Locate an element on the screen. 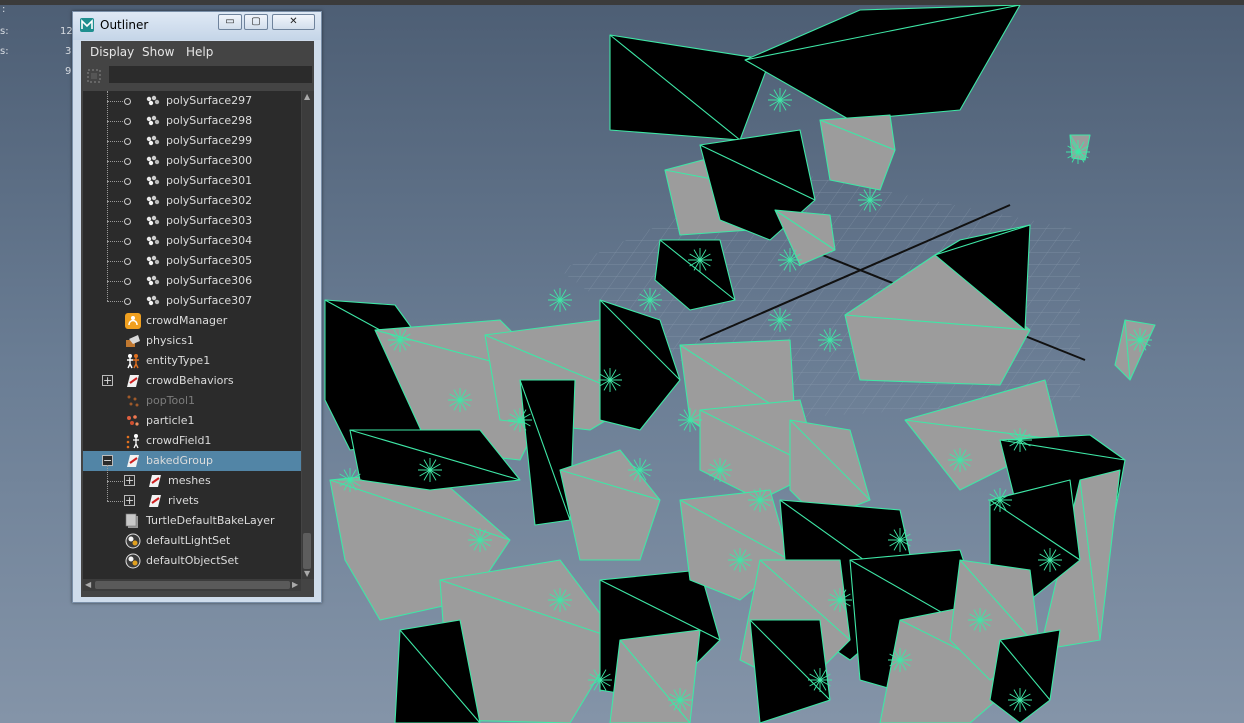 This screenshot has height=723, width=1244. crowd-field-icon is located at coordinates (132, 441).